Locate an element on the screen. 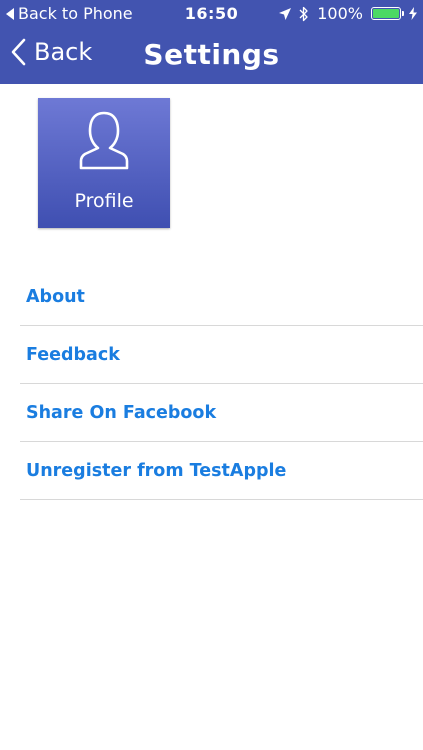 The image size is (423, 750). profile-label: Profile is located at coordinates (104, 201).